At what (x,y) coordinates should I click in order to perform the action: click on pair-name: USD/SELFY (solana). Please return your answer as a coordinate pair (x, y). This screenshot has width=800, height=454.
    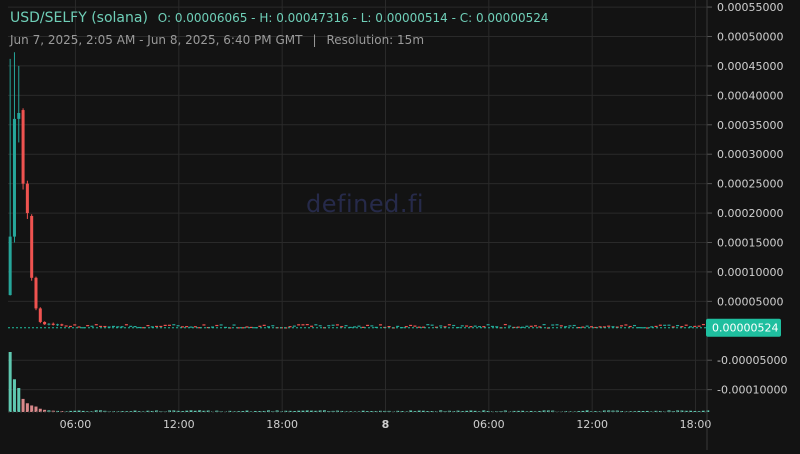
    Looking at the image, I should click on (79, 18).